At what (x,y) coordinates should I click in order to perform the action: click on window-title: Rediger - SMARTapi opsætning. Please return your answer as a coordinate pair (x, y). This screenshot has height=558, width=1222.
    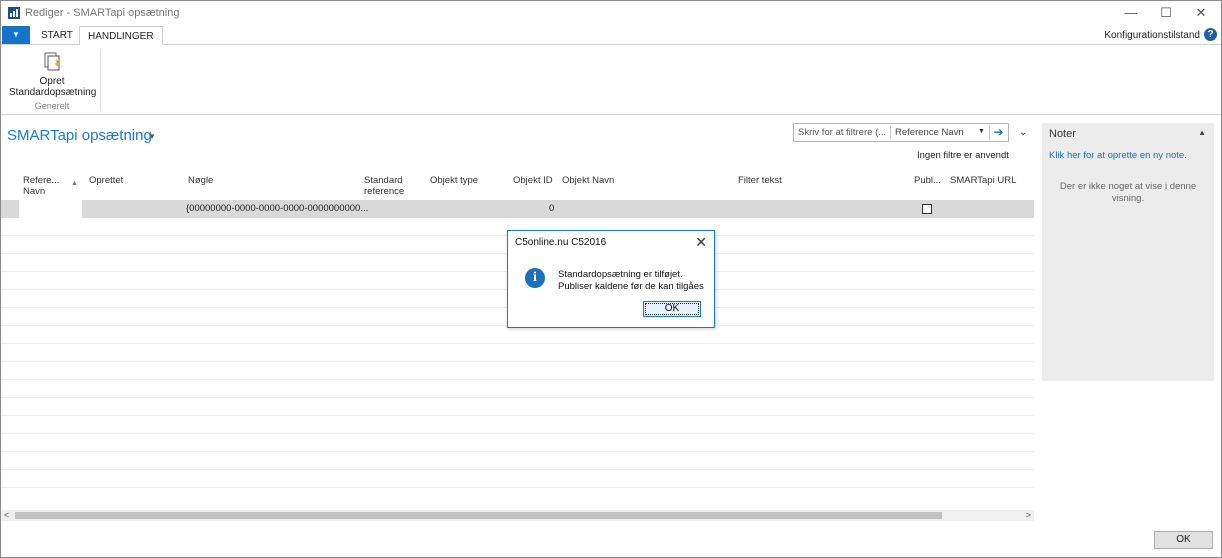
    Looking at the image, I should click on (102, 13).